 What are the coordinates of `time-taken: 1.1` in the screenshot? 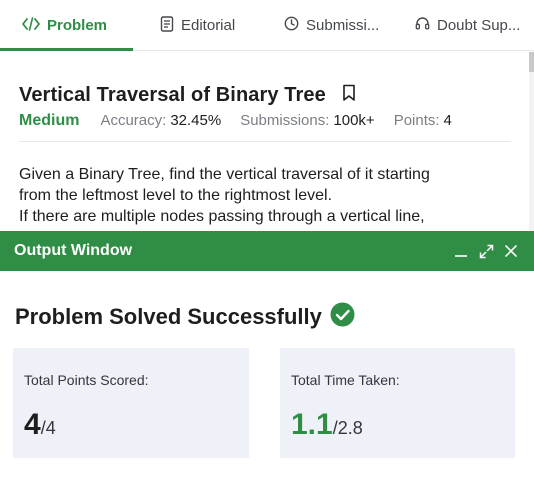 It's located at (312, 424).